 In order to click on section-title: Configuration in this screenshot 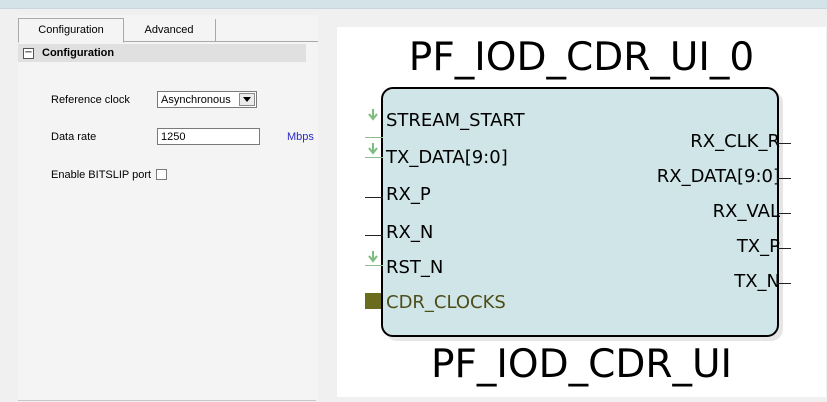, I will do `click(78, 53)`.